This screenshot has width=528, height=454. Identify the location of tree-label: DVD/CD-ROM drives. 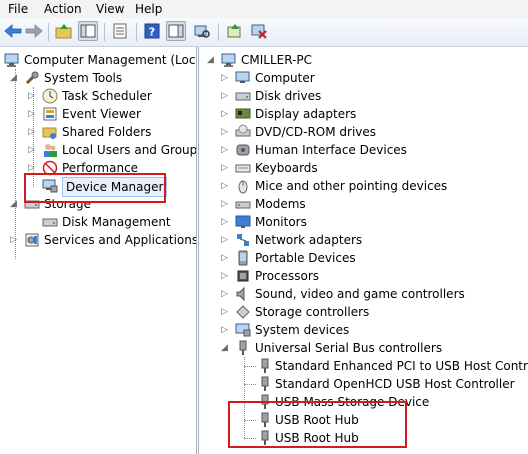
(316, 132).